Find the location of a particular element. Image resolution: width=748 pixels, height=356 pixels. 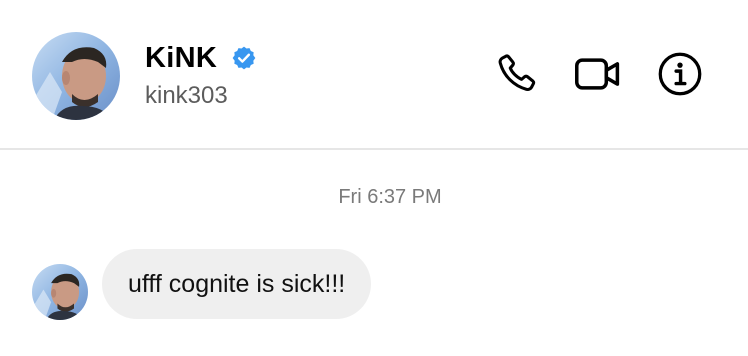

message-bubble: ufff cognite is sick!!! is located at coordinates (237, 284).